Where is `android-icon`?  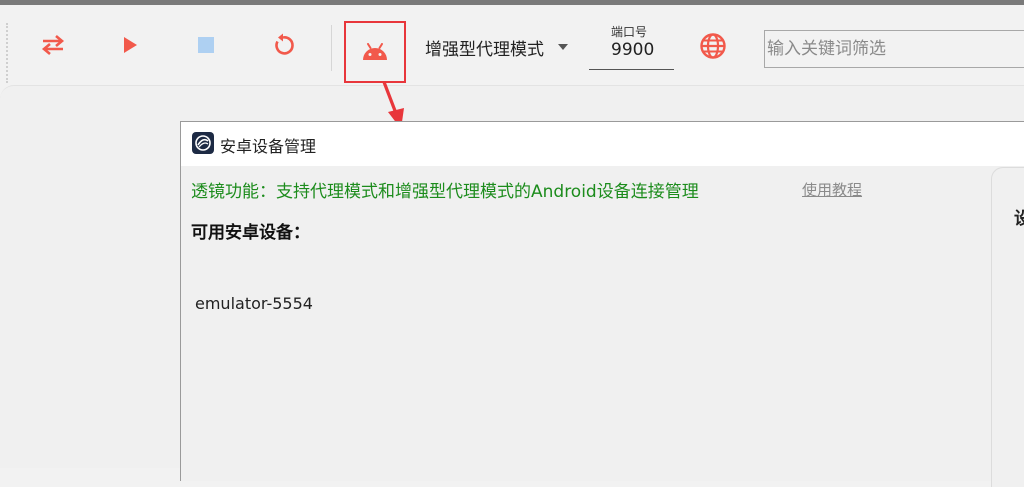
android-icon is located at coordinates (375, 51).